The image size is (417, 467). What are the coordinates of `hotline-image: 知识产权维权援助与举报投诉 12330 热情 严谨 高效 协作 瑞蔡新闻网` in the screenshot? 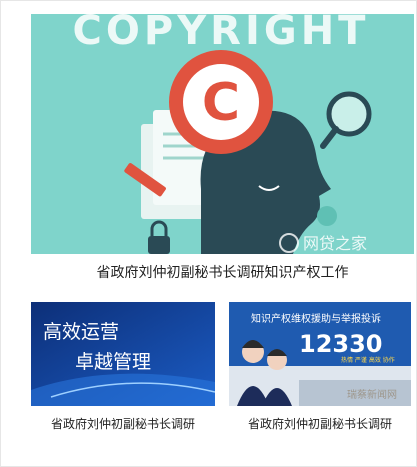 It's located at (320, 354).